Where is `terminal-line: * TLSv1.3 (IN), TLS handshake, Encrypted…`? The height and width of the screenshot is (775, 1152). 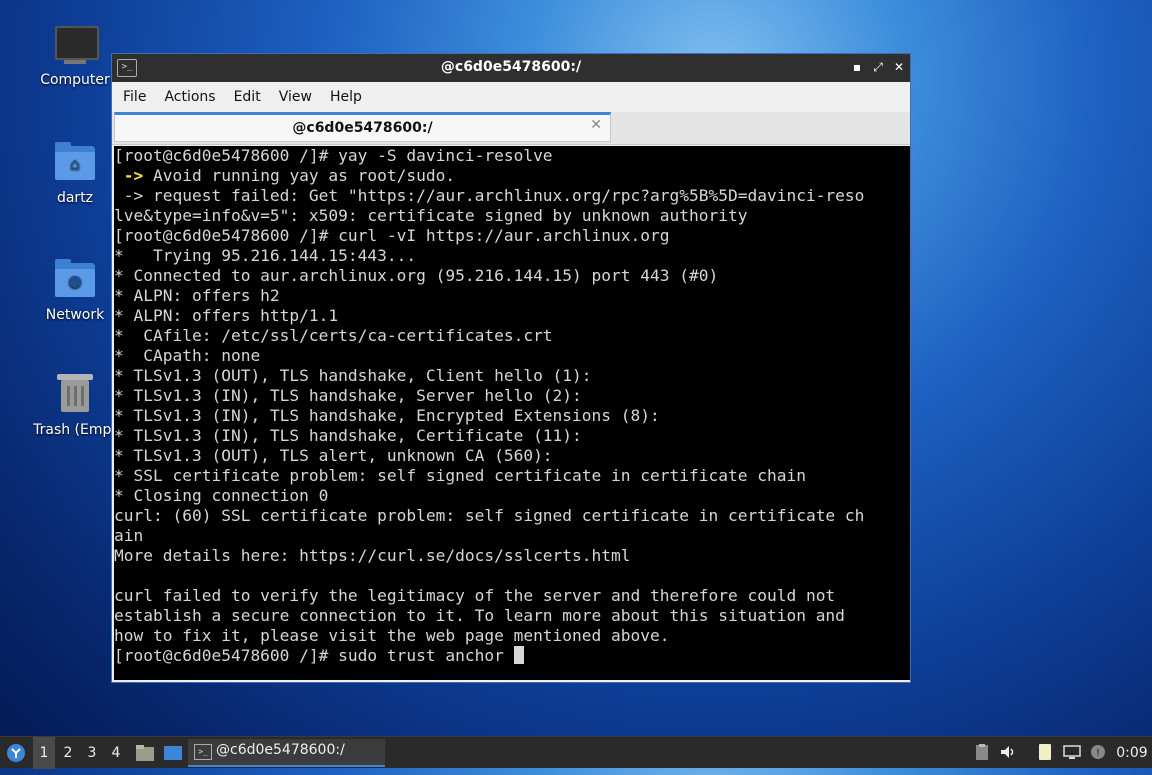 terminal-line: * TLSv1.3 (IN), TLS handshake, Encrypted… is located at coordinates (387, 415).